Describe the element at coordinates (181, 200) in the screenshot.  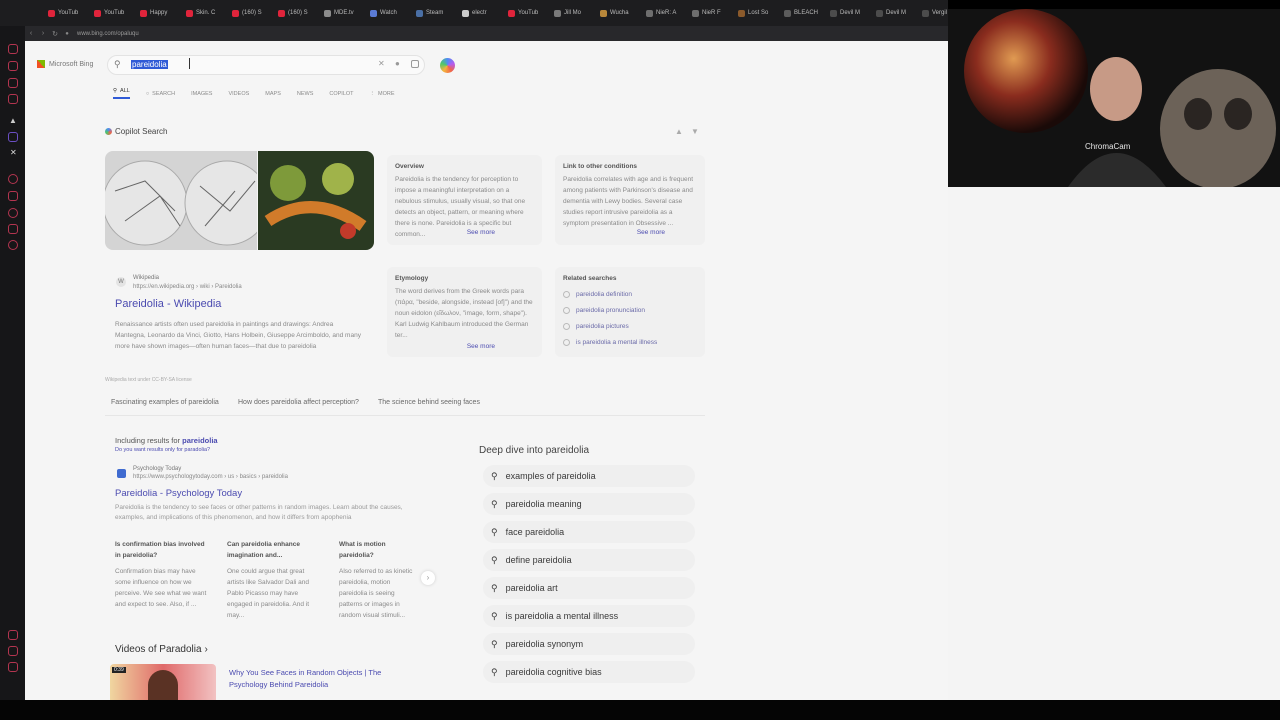
I see `wiki-image-sketch` at that location.